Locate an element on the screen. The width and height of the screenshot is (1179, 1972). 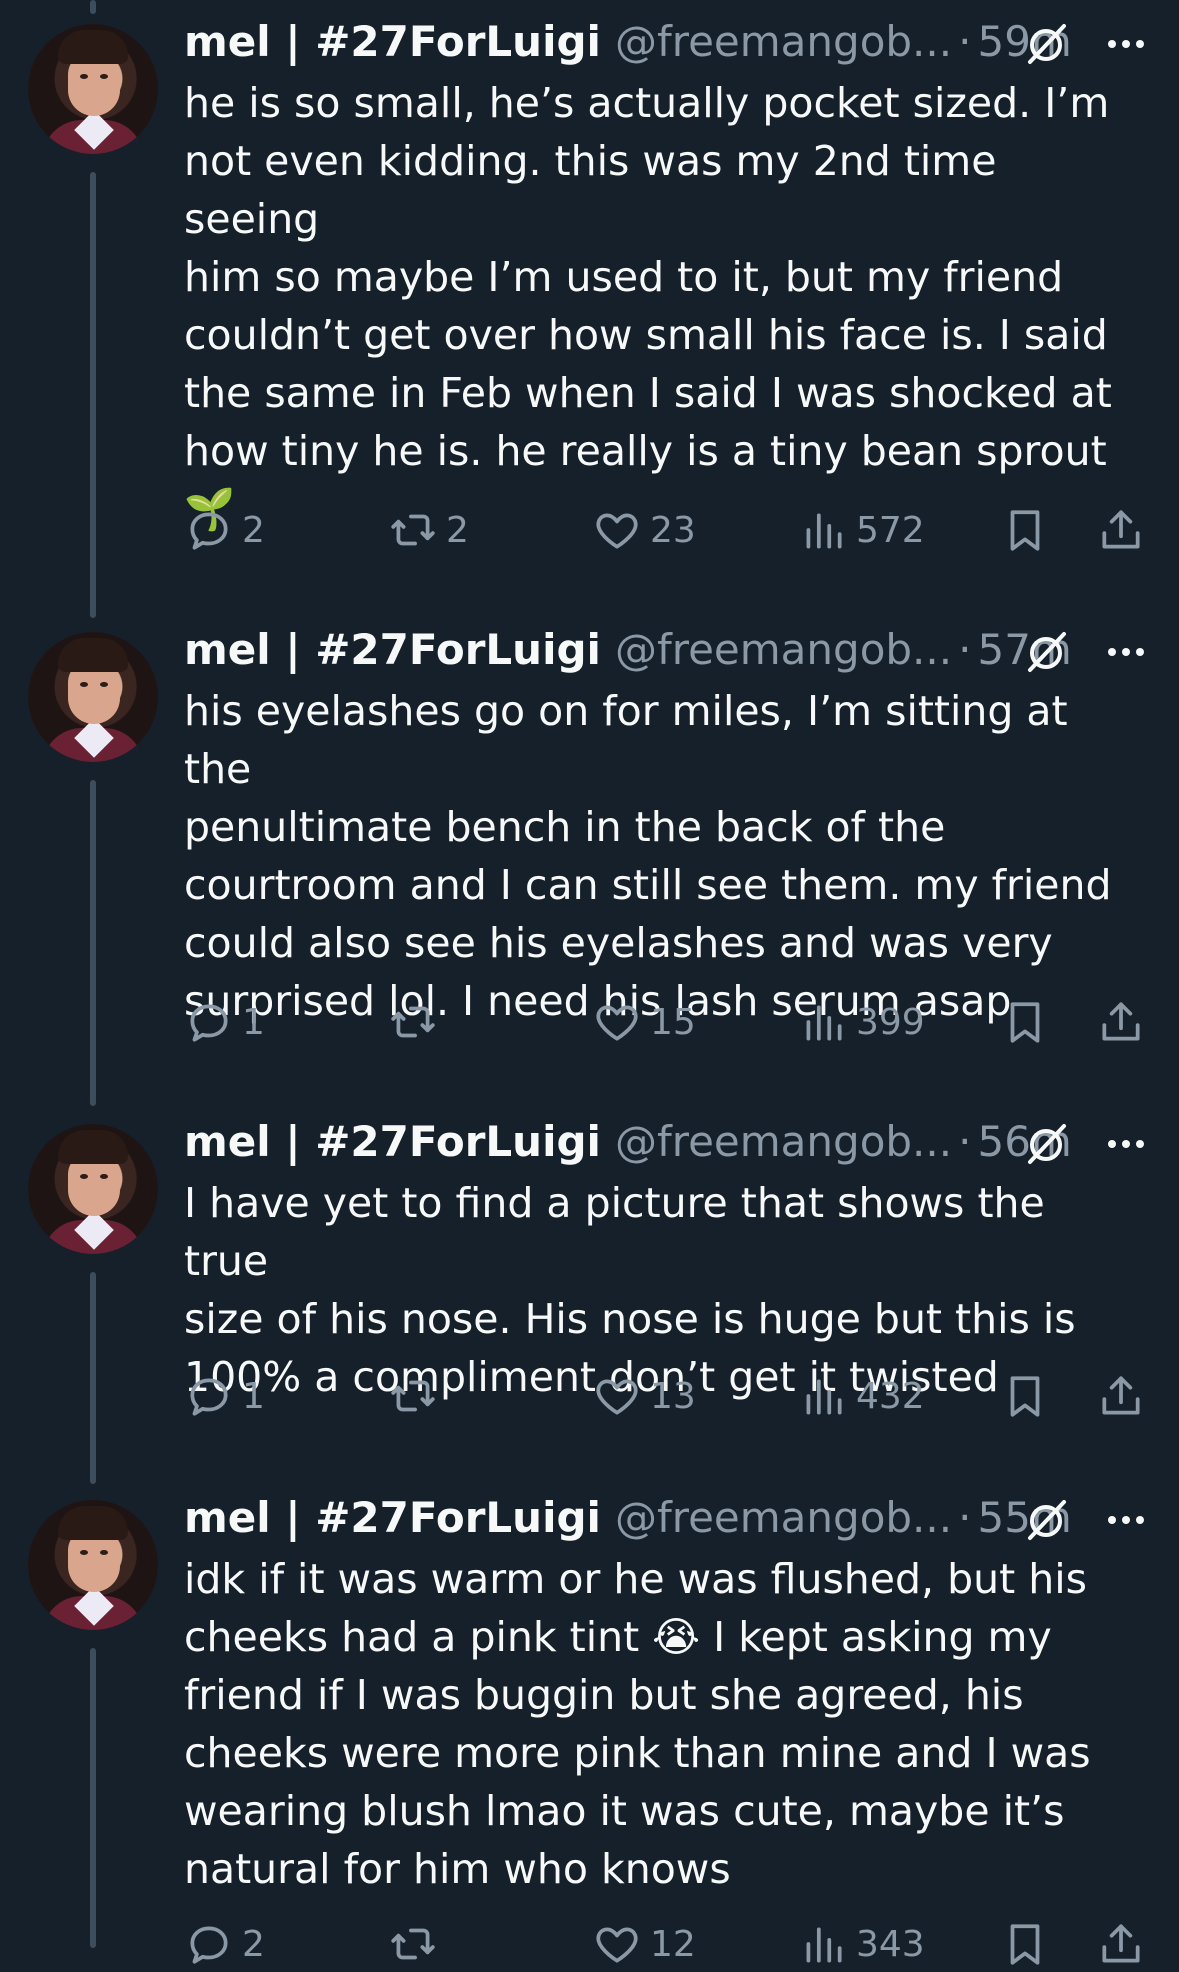
tweet-header: mel | #27ForLuigi @freemangob... · 56m is located at coordinates (674, 1142).